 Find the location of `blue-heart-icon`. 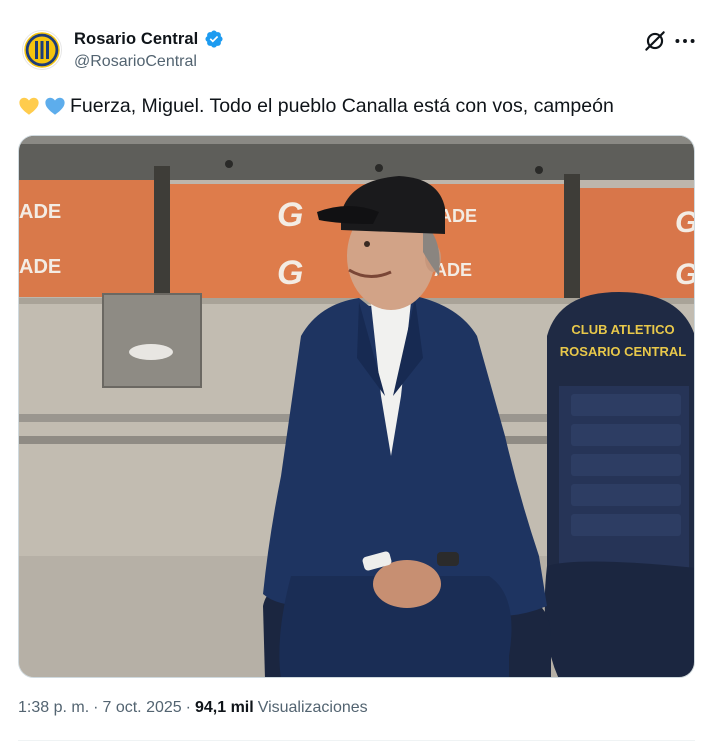

blue-heart-icon is located at coordinates (55, 106).